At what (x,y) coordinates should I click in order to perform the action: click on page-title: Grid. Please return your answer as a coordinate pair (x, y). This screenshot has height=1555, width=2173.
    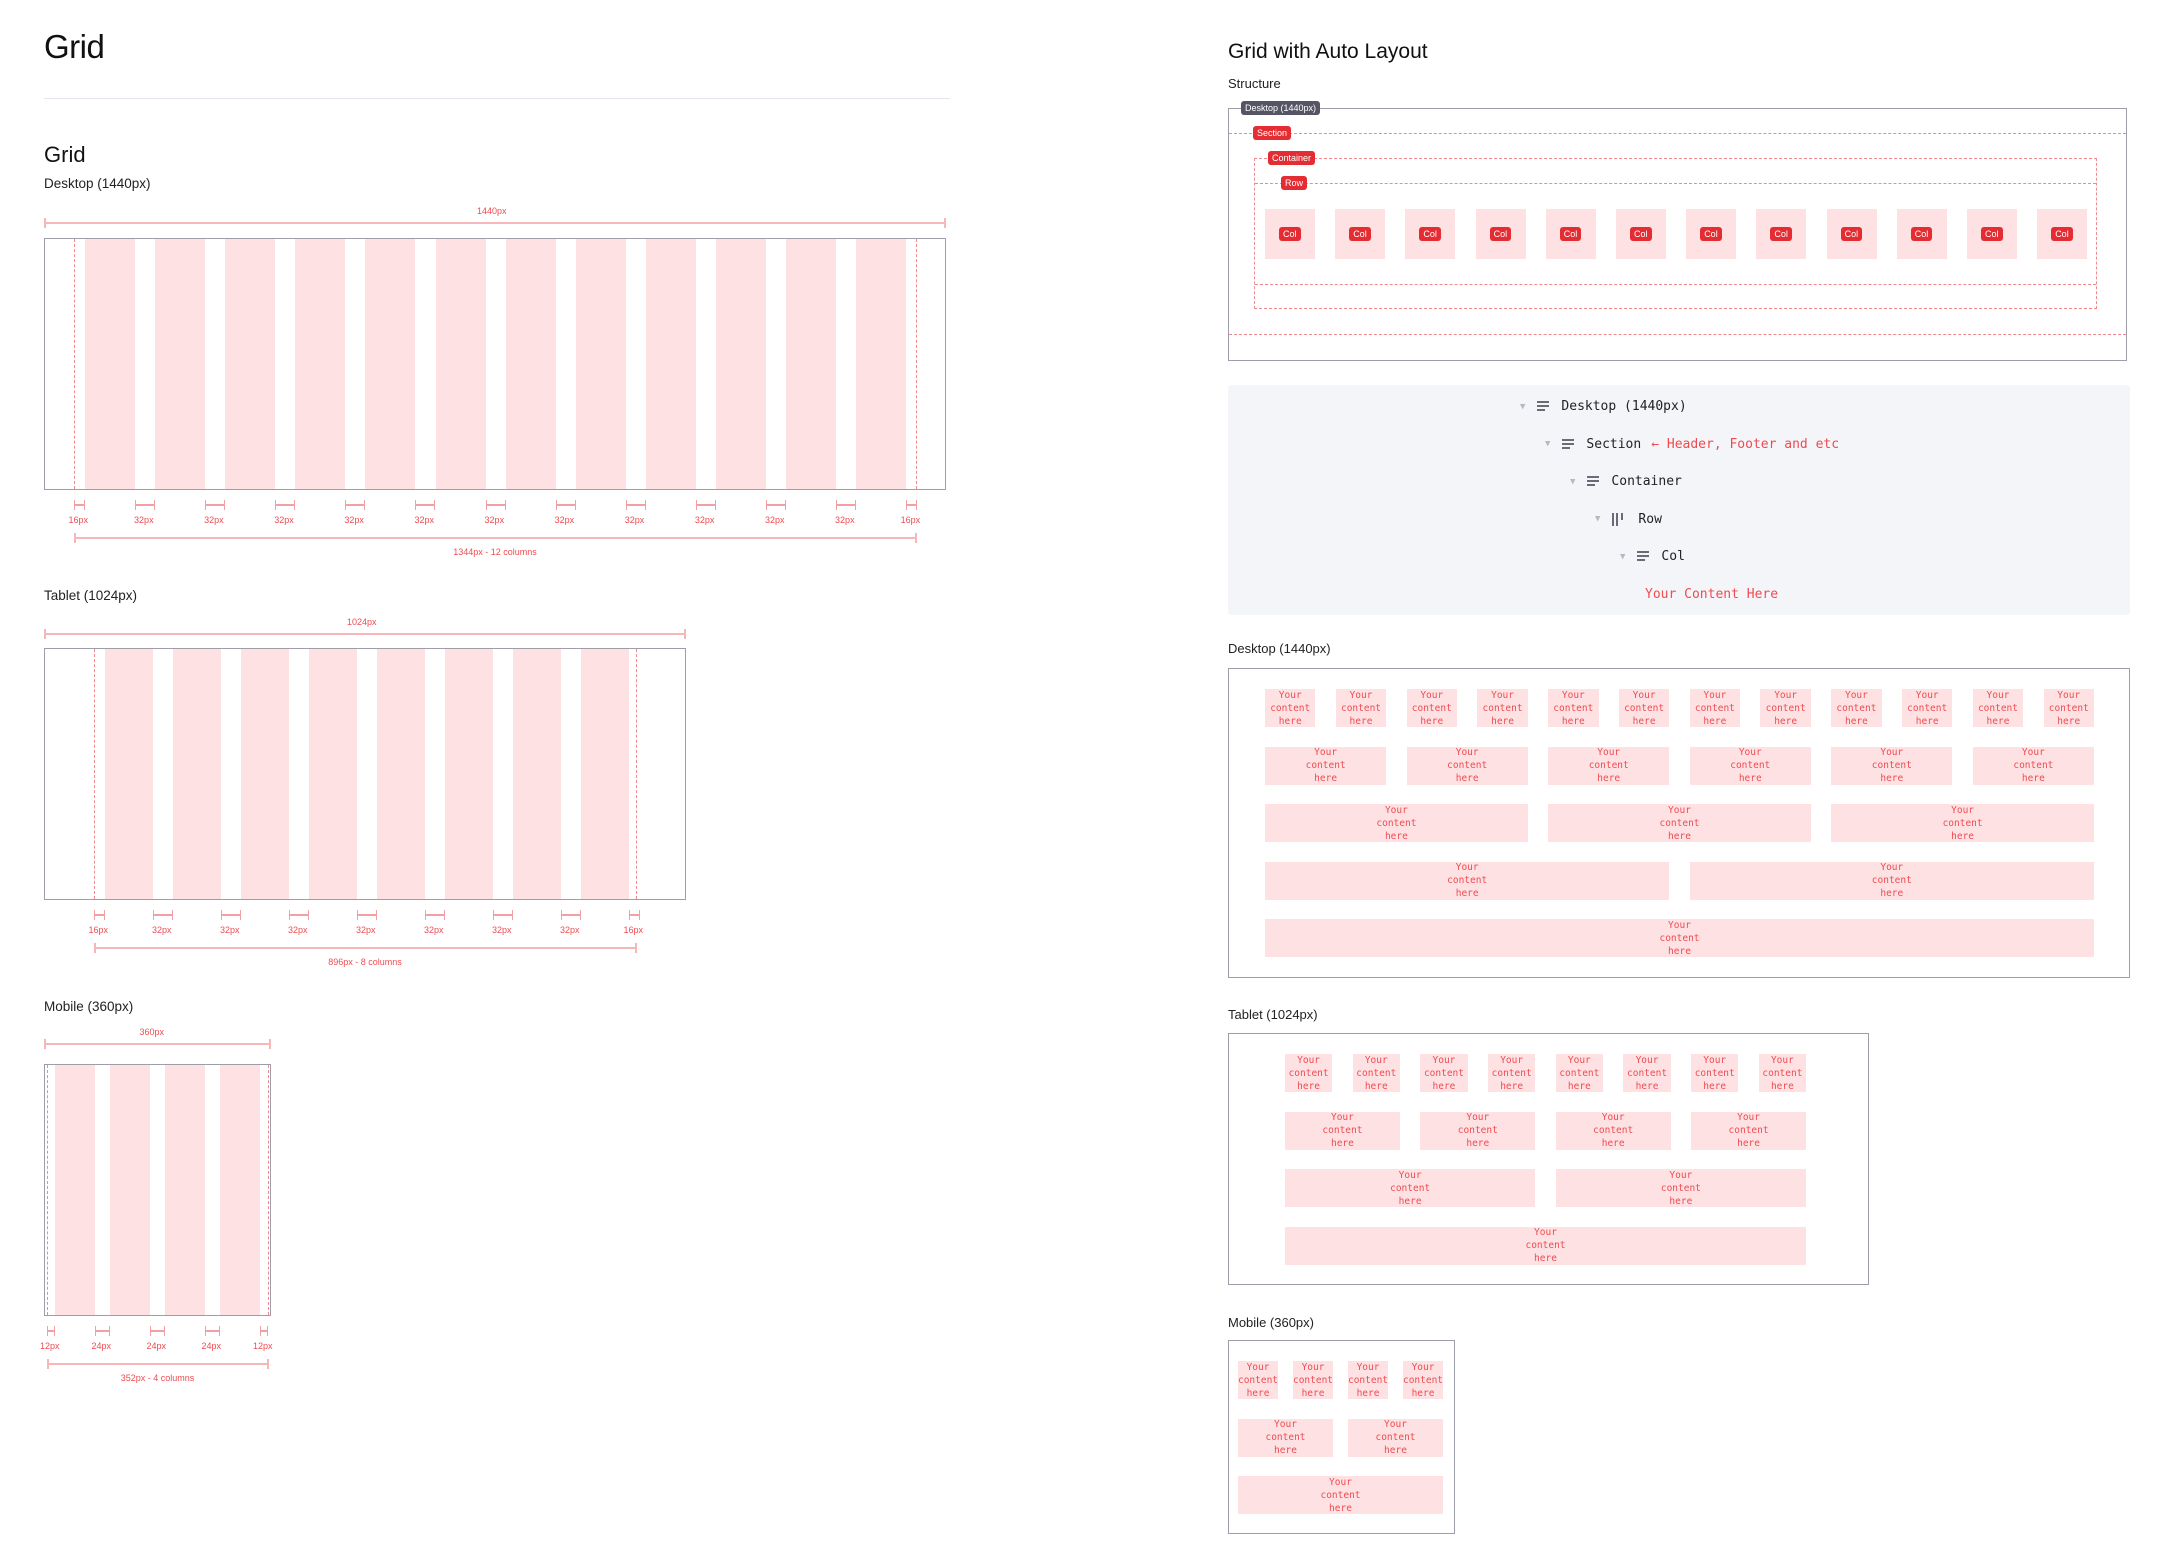
    Looking at the image, I should click on (74, 46).